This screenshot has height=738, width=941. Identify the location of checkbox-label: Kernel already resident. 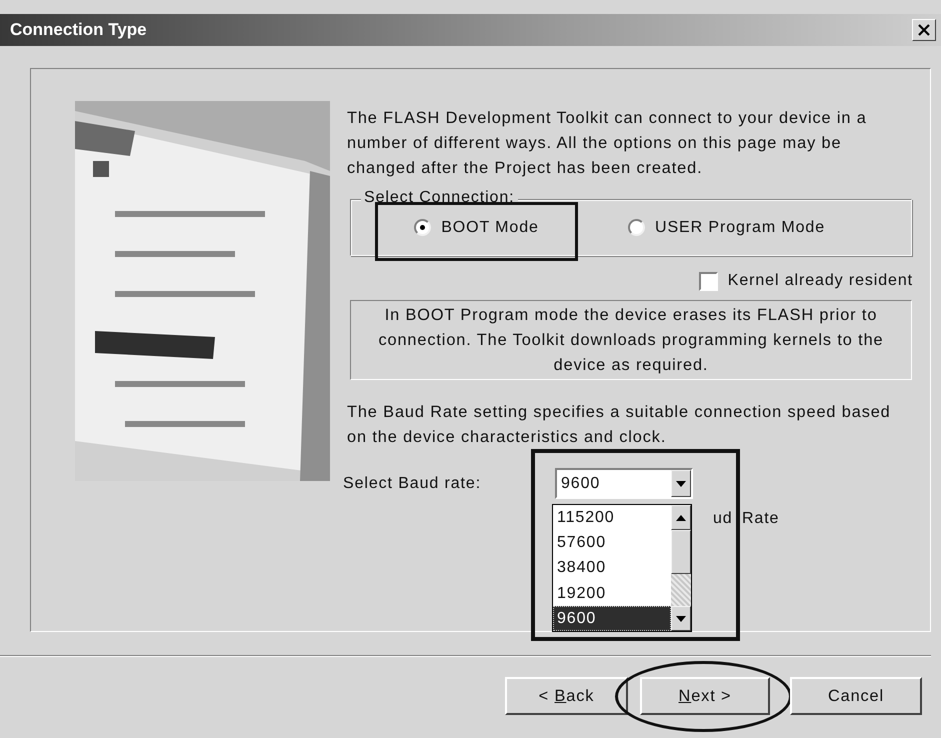
(820, 281).